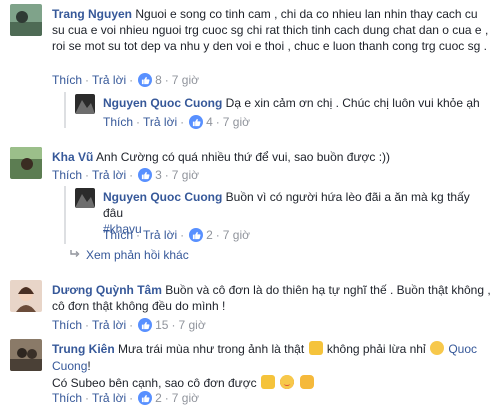 Image resolution: width=499 pixels, height=410 pixels. Describe the element at coordinates (437, 348) in the screenshot. I see `grin-emoji-icon` at that location.